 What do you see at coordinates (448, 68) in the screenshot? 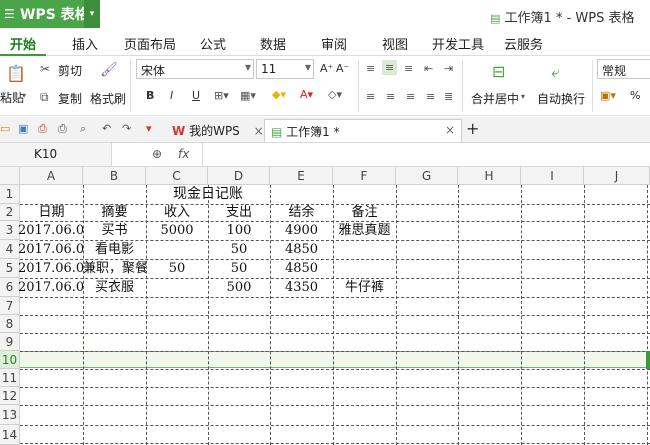
I see `indent-increase-icon: ⇥` at bounding box center [448, 68].